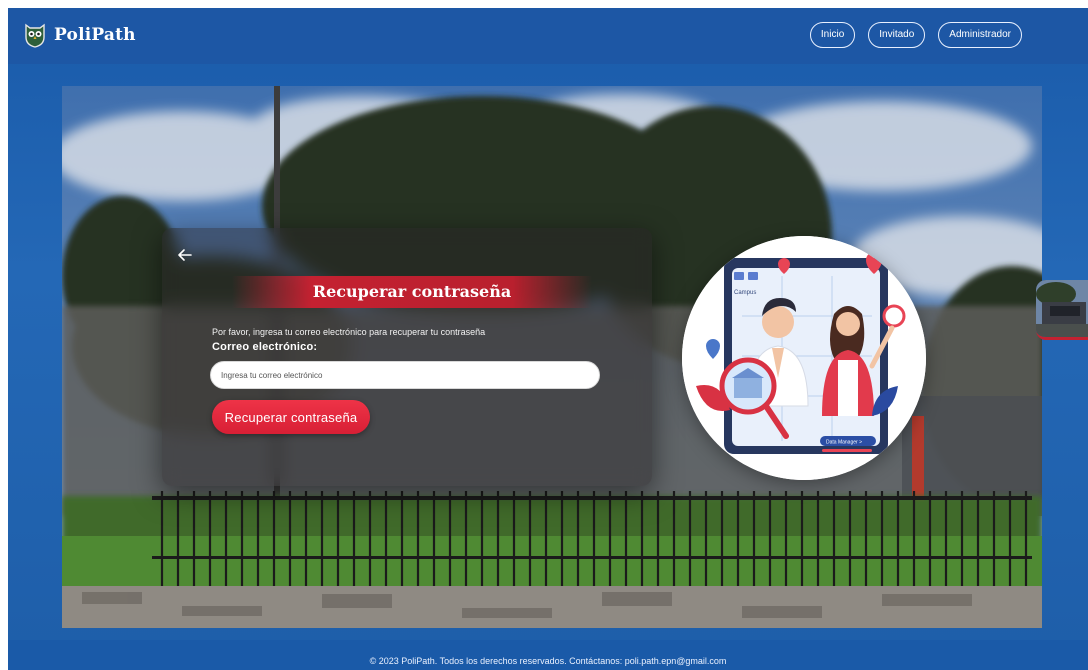 The width and height of the screenshot is (1088, 670). I want to click on title-banner: Recuperar contraseña, so click(412, 292).